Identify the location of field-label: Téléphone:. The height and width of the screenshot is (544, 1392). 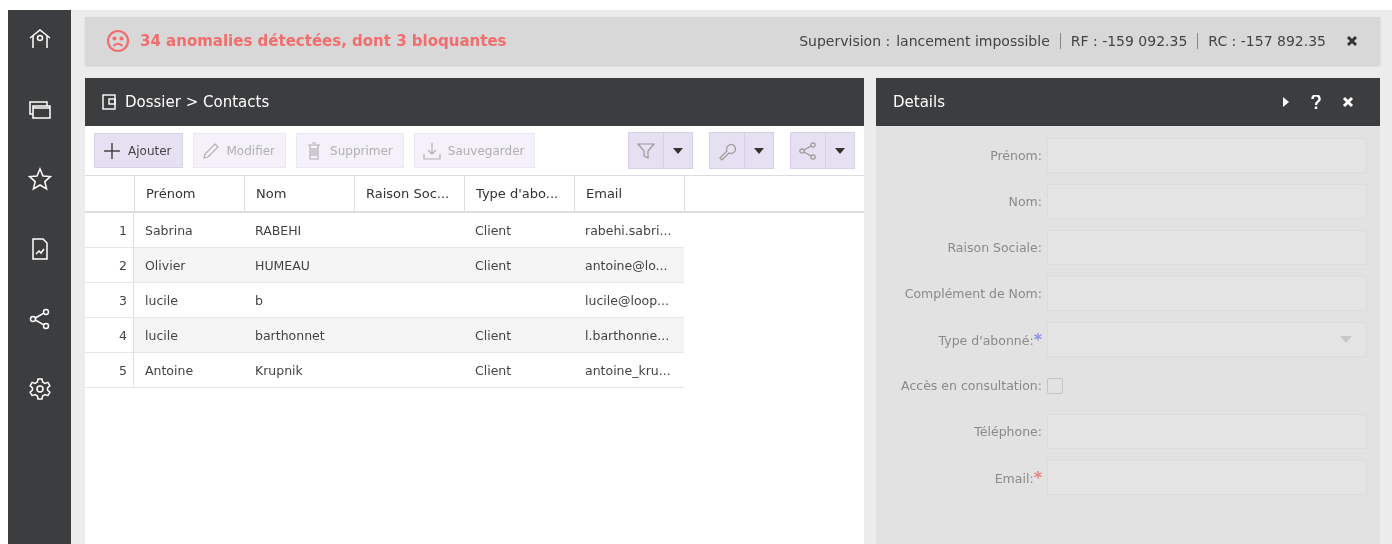
(1007, 431).